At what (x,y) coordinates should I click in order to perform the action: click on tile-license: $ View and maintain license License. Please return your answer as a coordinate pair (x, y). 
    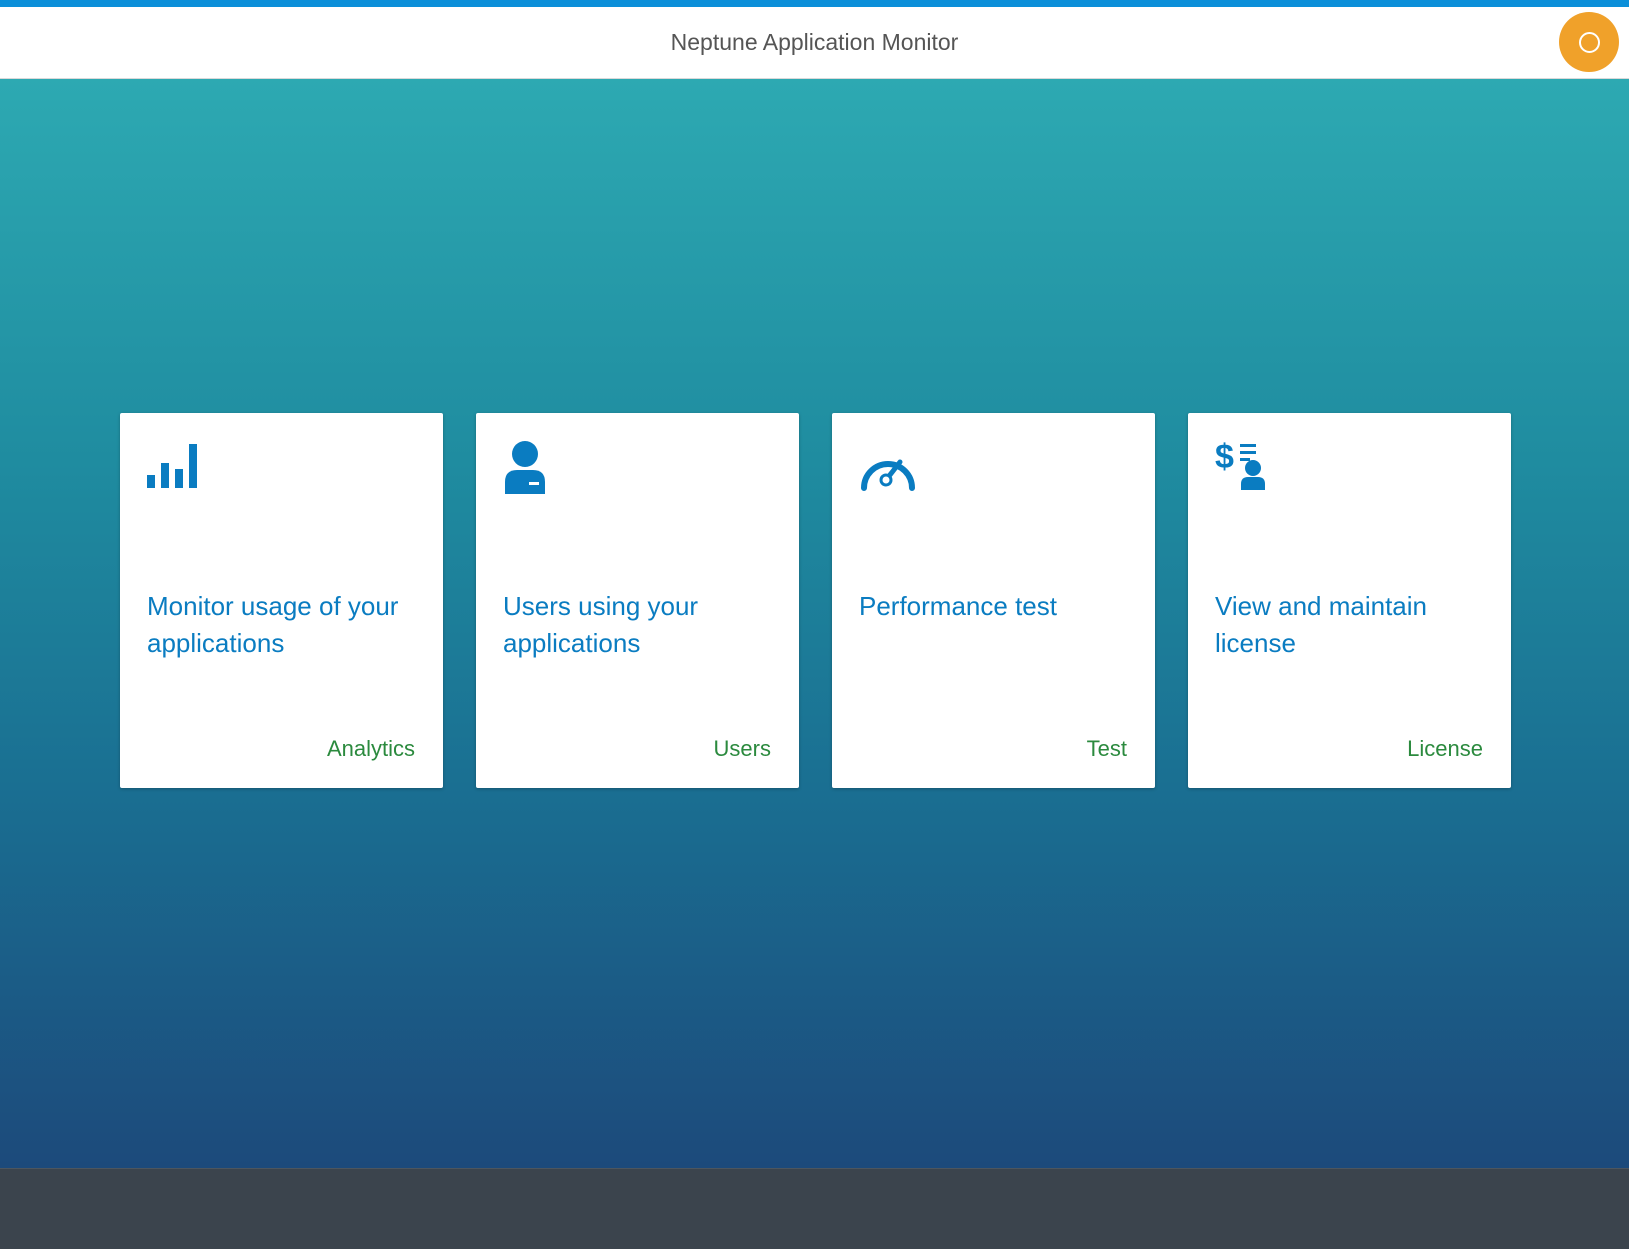
    Looking at the image, I should click on (1349, 600).